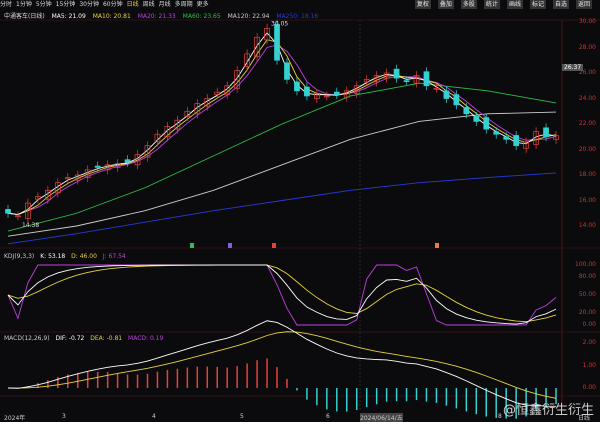 The image size is (600, 422). Describe the element at coordinates (19, 256) in the screenshot. I see `kdj-title: KDJ(9,3,3)` at that location.